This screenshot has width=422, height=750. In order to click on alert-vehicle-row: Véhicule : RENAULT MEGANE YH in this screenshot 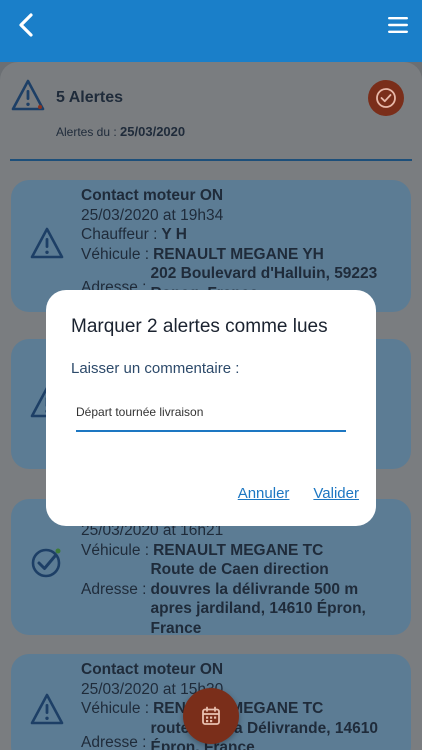, I will do `click(238, 255)`.